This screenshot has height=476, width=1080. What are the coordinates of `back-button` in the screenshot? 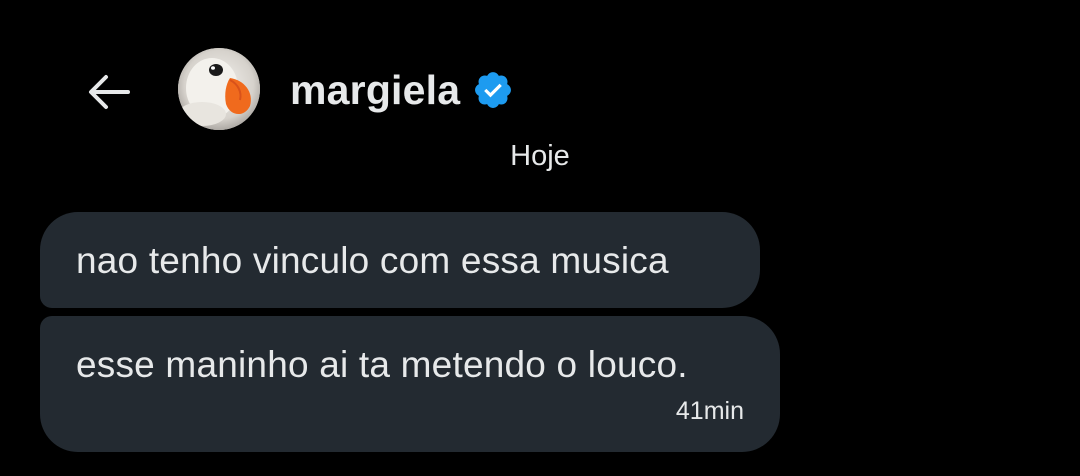 It's located at (108, 92).